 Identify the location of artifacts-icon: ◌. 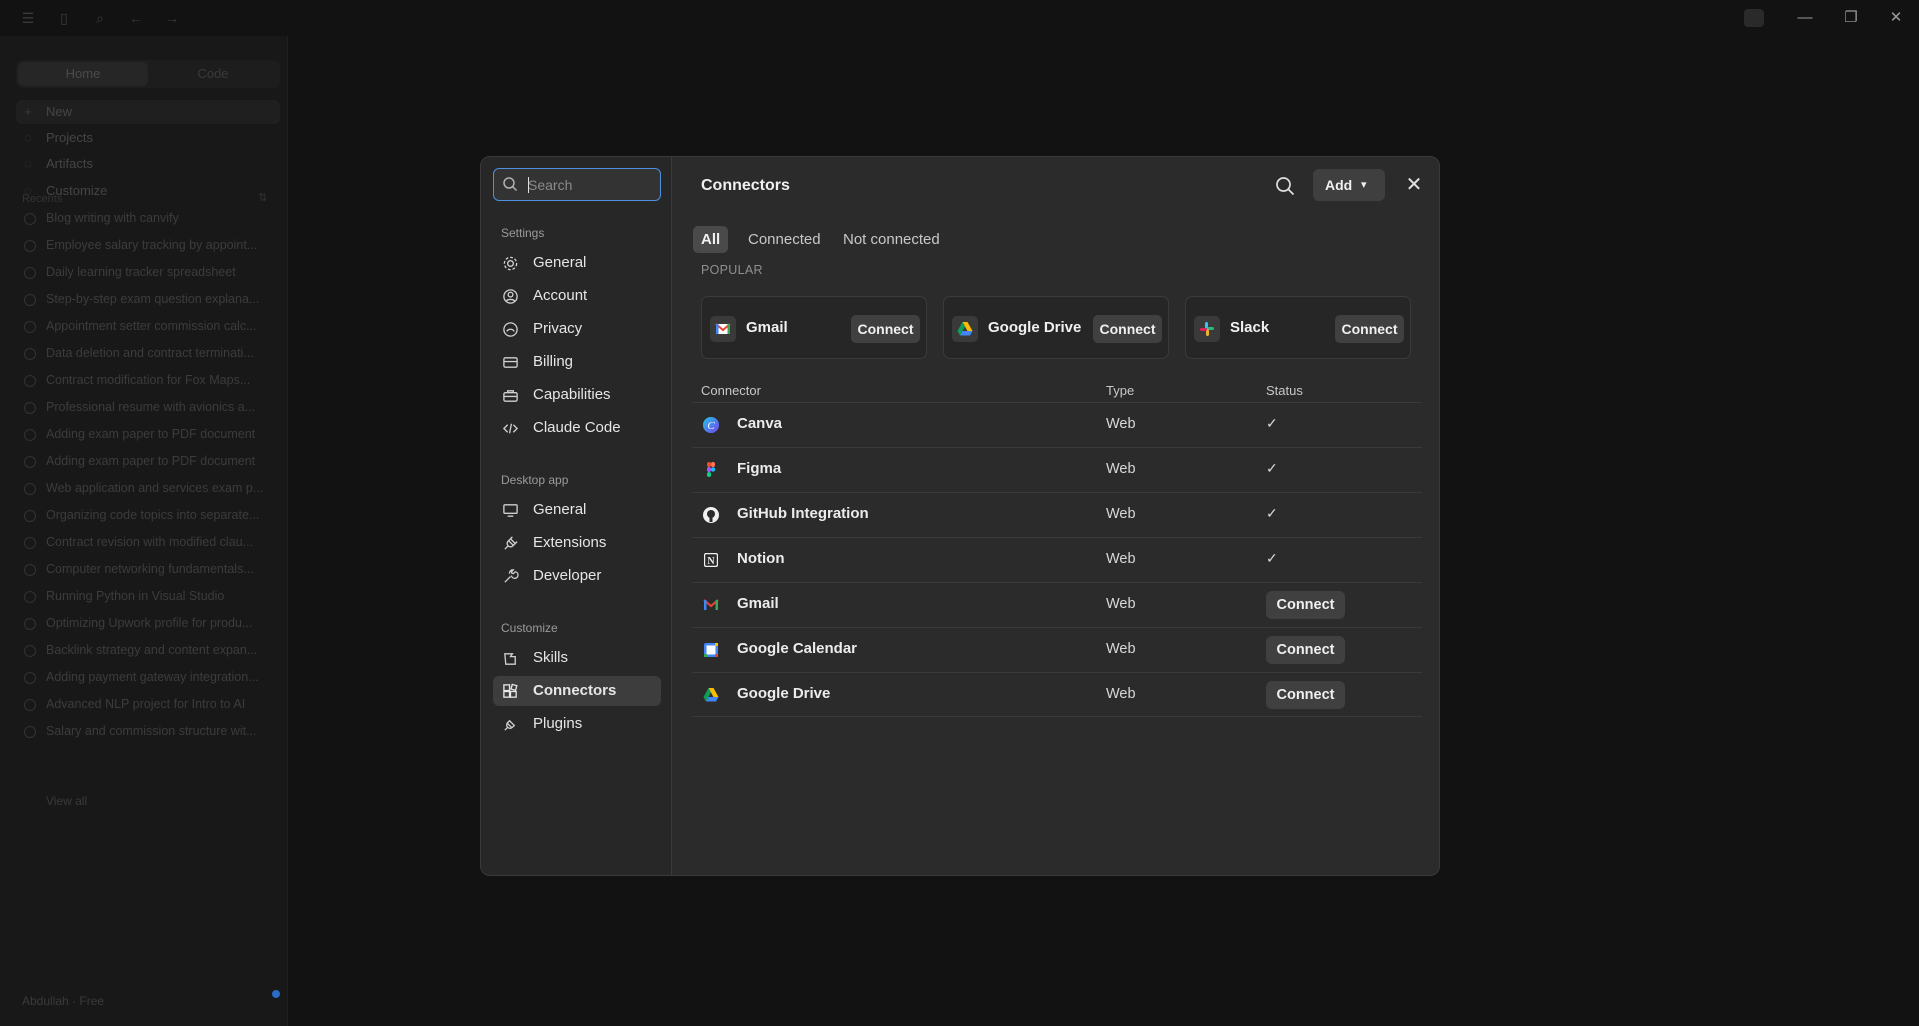
(28, 163).